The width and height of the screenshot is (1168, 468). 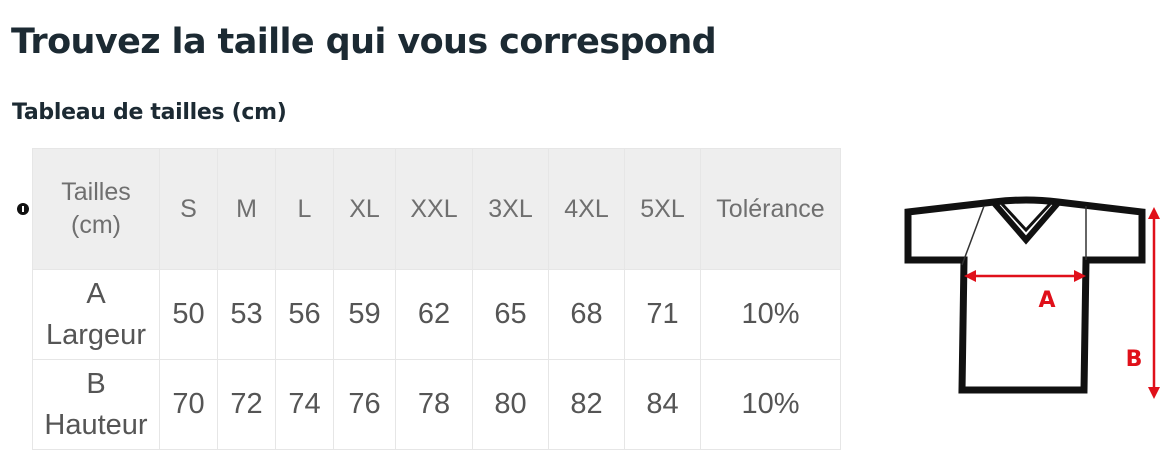 I want to click on size-header-l: L, so click(x=304, y=209).